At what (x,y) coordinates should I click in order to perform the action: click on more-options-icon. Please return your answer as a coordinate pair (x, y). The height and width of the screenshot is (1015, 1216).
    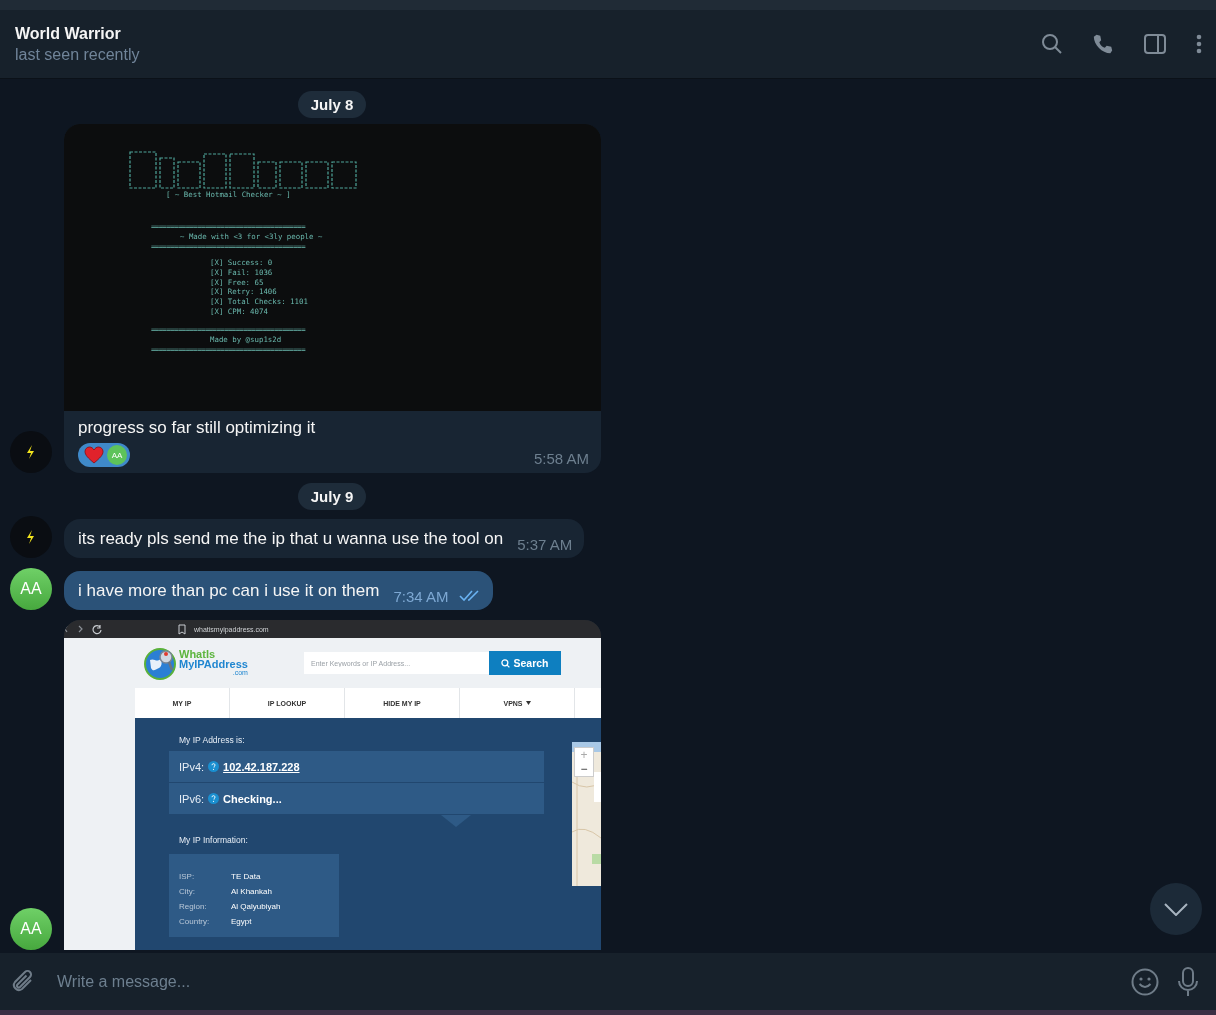
    Looking at the image, I should click on (1199, 44).